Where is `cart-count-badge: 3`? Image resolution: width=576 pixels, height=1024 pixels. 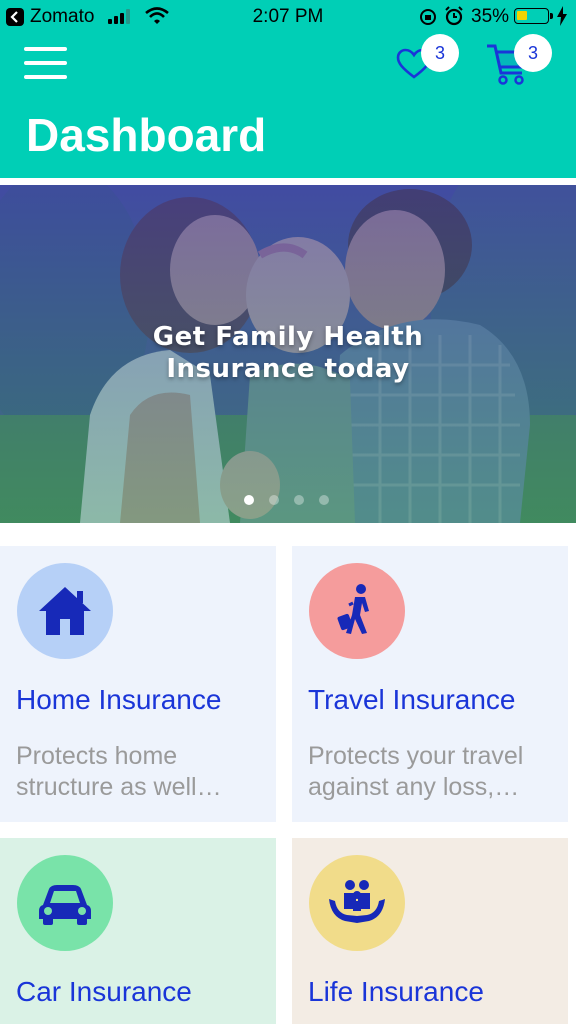 cart-count-badge: 3 is located at coordinates (533, 53).